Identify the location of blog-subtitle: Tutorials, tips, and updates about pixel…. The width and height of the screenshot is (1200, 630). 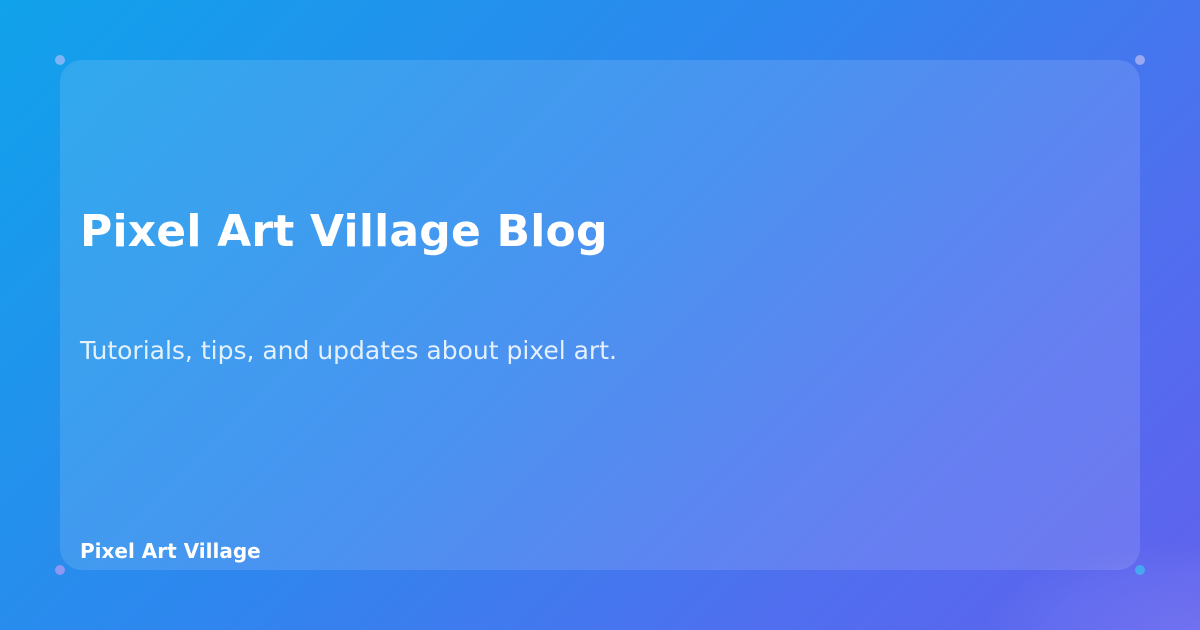
(348, 350).